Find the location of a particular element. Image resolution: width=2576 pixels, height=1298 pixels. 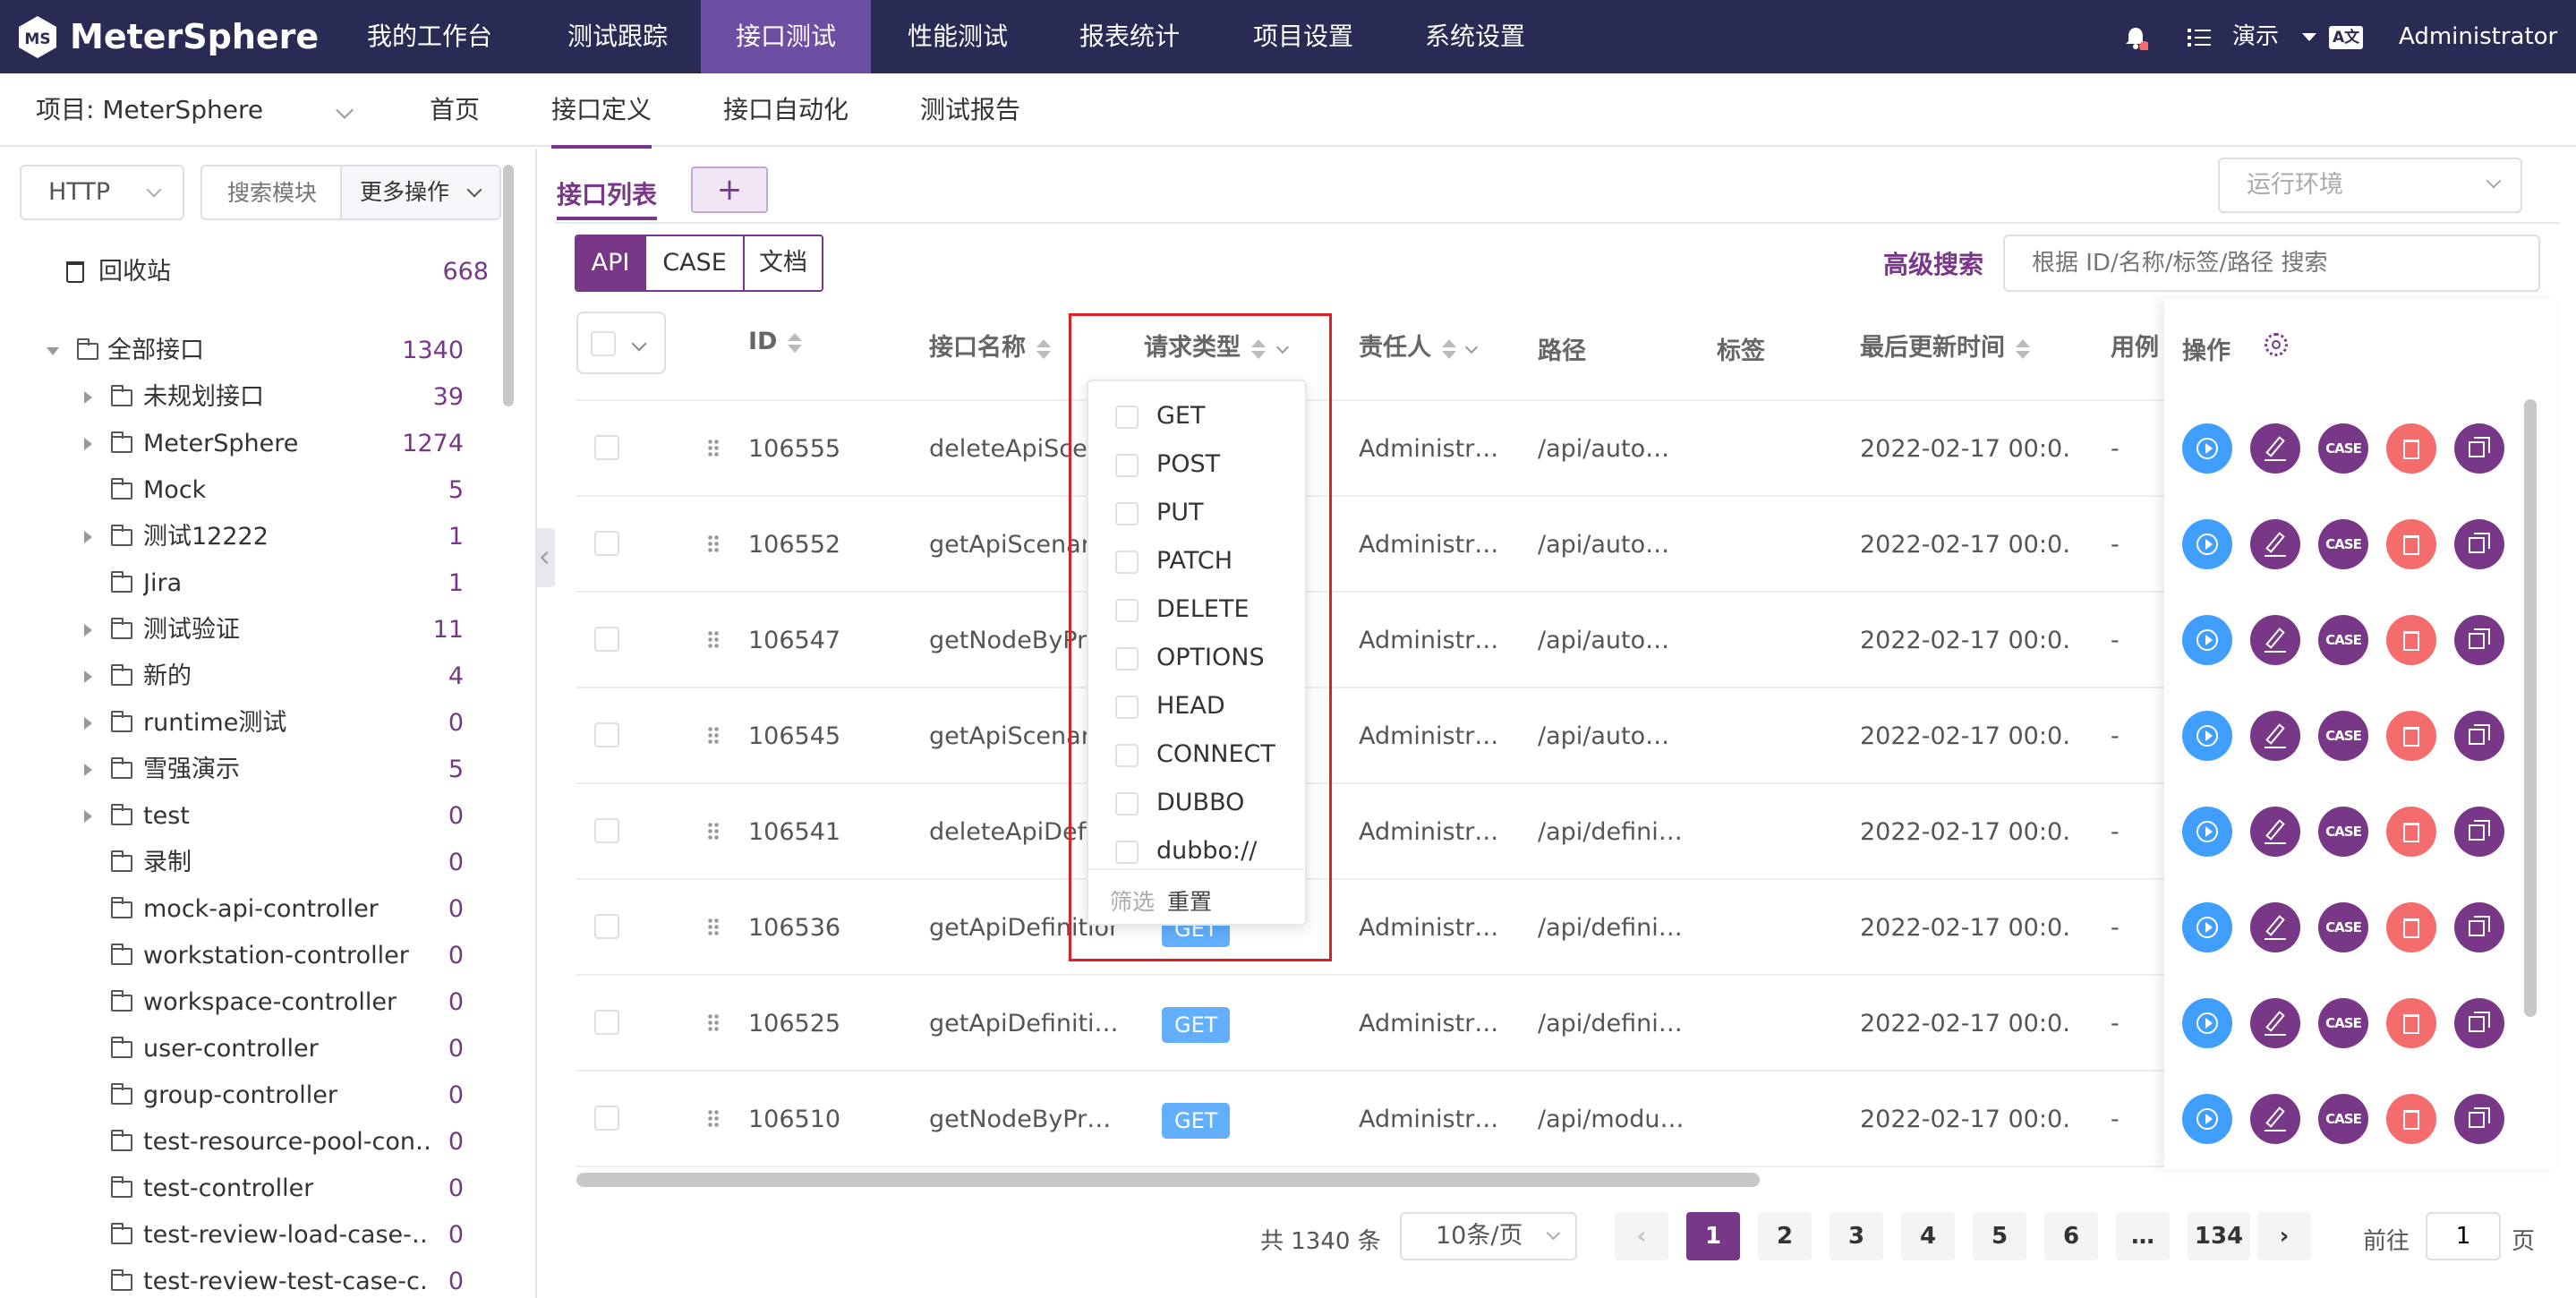

tree-node: test-review-test-case-c… 0 is located at coordinates (259, 1278).